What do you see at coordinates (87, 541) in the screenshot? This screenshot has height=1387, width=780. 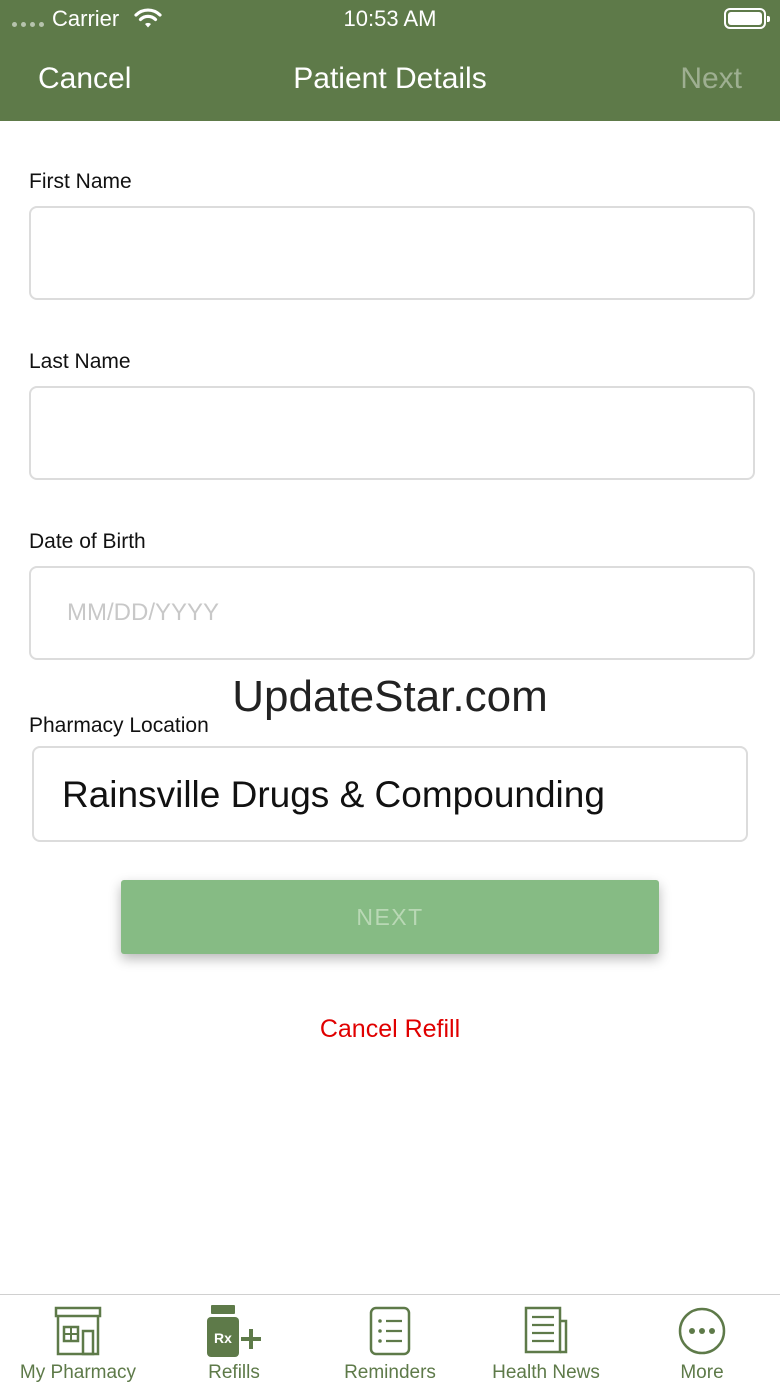 I see `dob-label: Date of Birth` at bounding box center [87, 541].